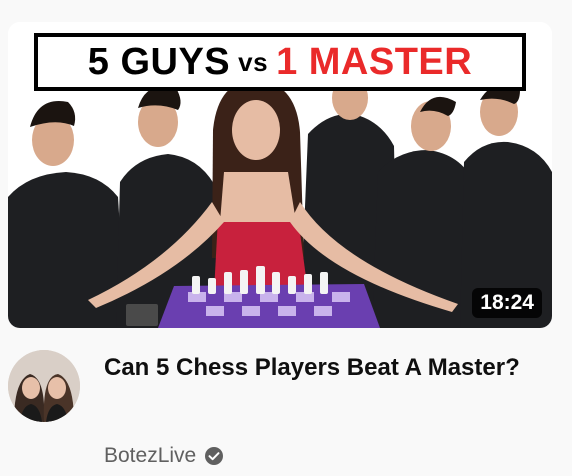  I want to click on channel-row: BotezLive, so click(164, 456).